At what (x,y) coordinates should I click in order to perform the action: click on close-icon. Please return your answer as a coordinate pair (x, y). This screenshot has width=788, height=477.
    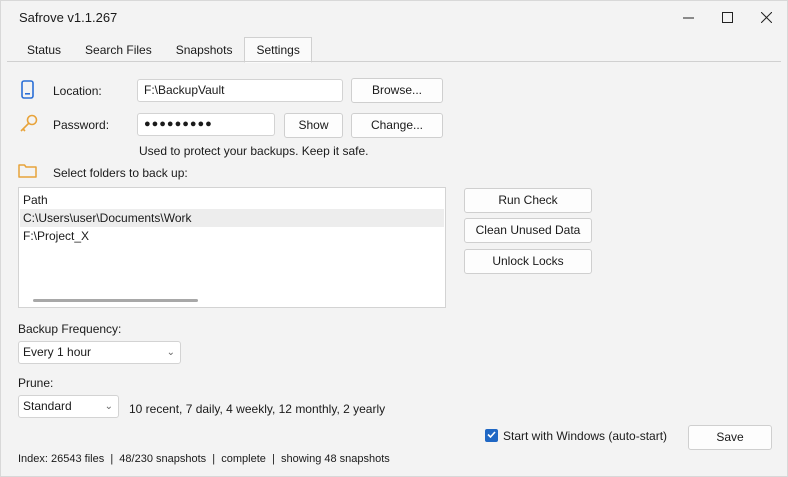
    Looking at the image, I should click on (766, 17).